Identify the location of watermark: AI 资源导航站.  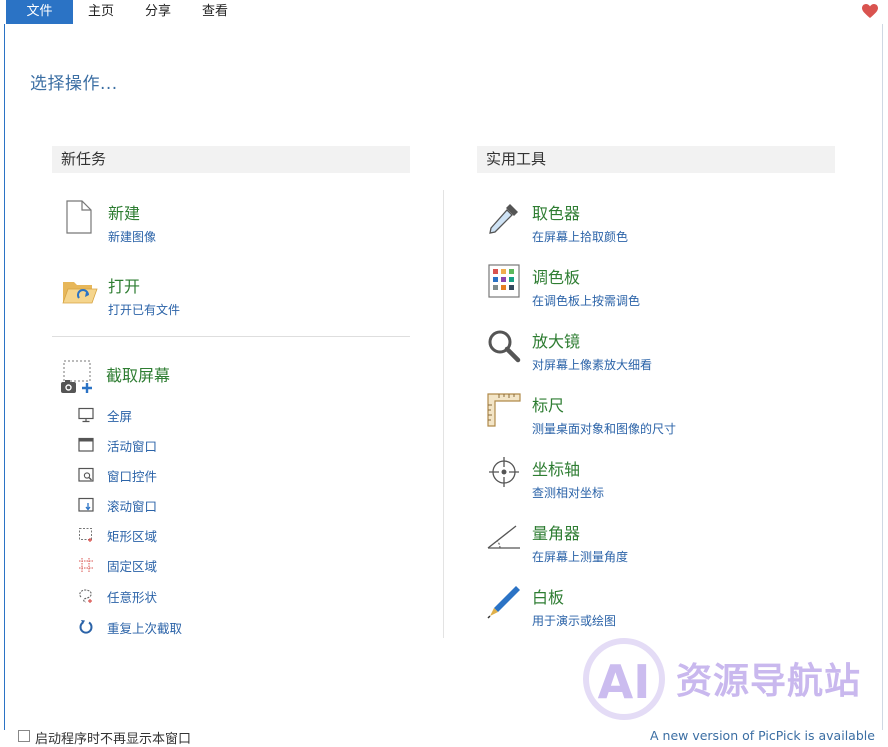
(728, 682).